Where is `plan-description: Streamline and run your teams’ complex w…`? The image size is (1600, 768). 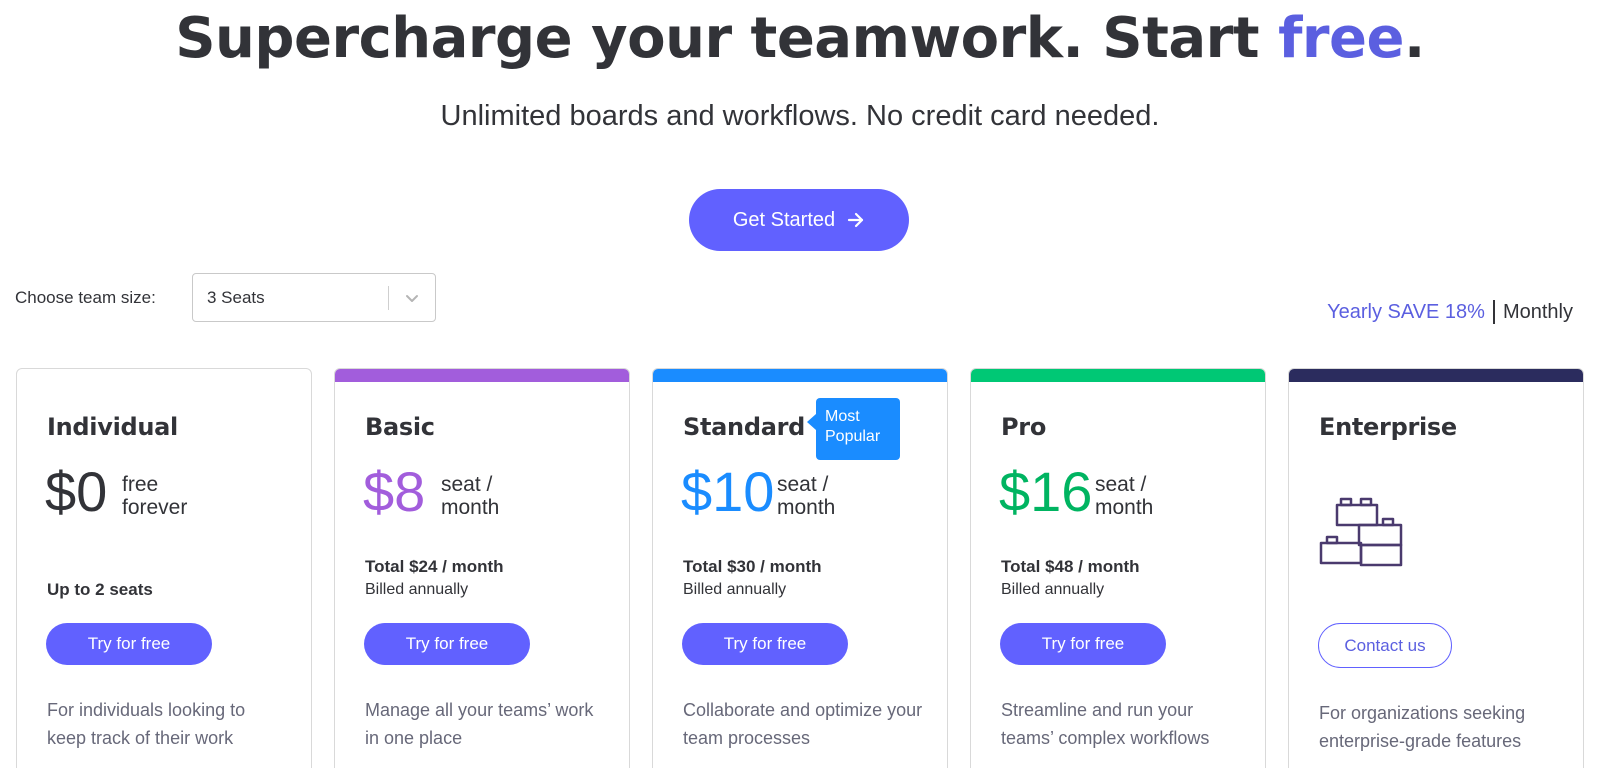
plan-description: Streamline and run your teams’ complex w… is located at coordinates (1105, 724).